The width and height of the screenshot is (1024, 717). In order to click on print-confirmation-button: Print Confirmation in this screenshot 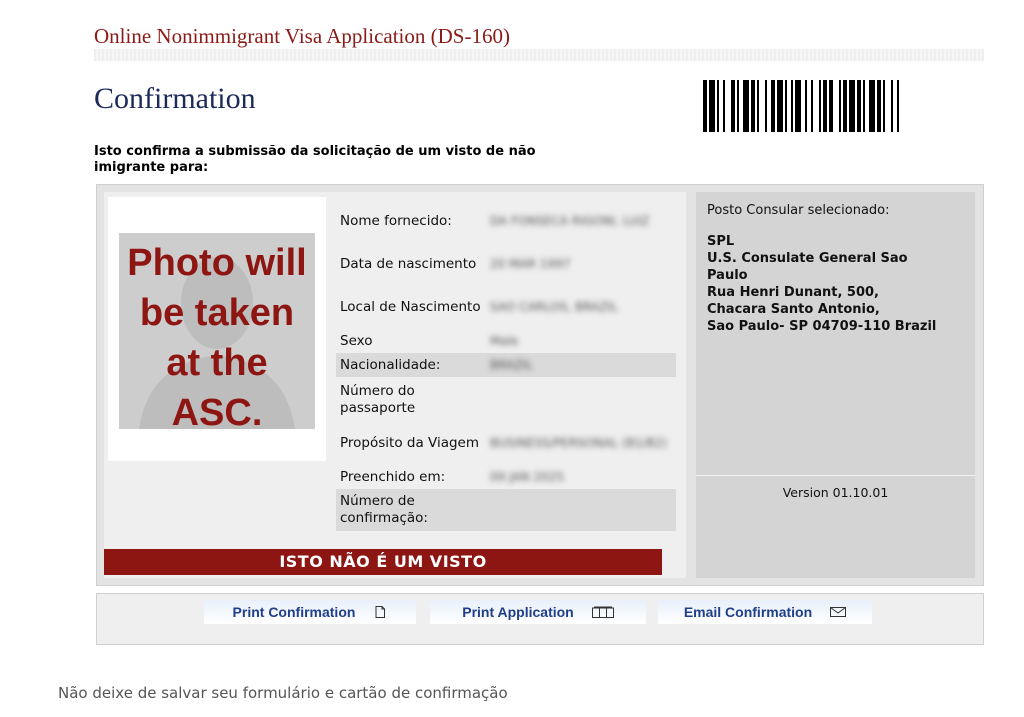, I will do `click(310, 612)`.